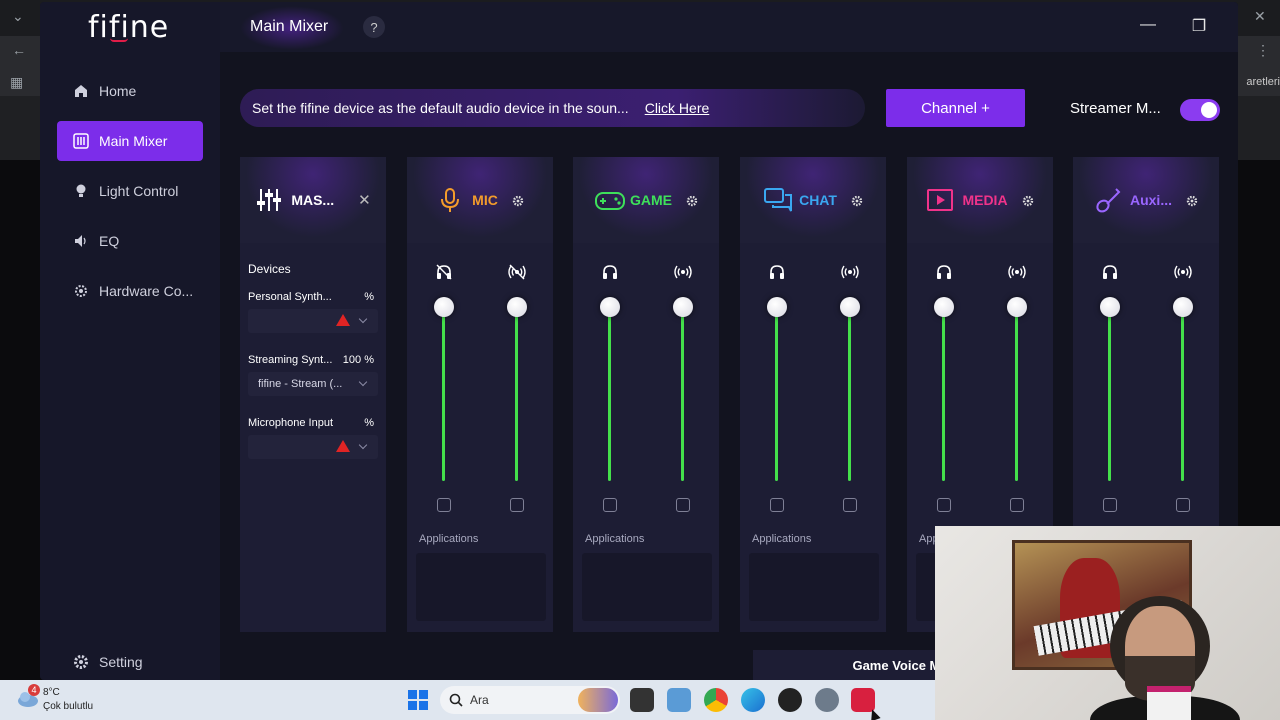  I want to click on chevron-down-icon, so click(363, 382).